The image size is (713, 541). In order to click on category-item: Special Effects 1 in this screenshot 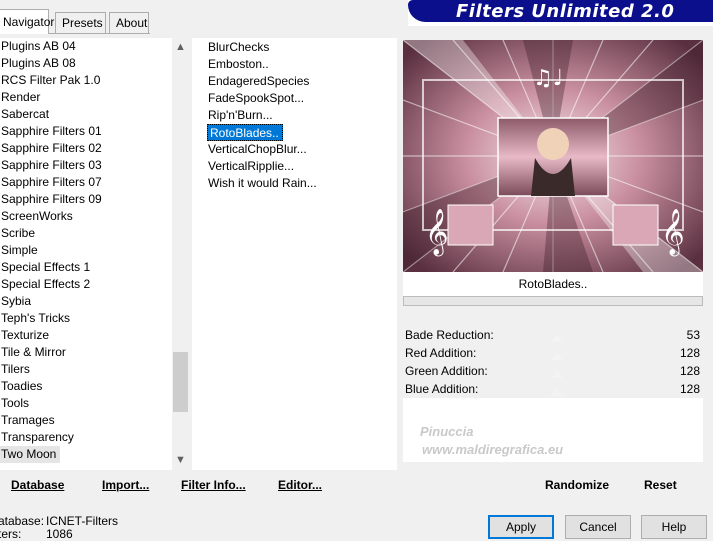, I will do `click(45, 267)`.